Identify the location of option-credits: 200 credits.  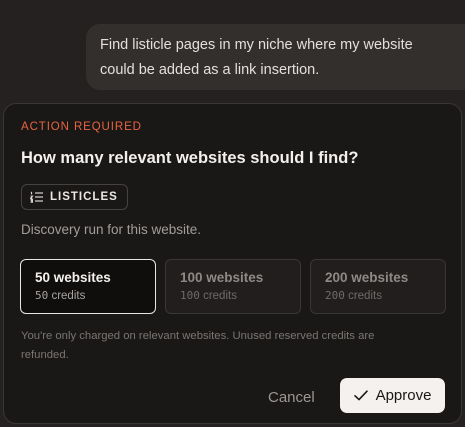
(353, 295).